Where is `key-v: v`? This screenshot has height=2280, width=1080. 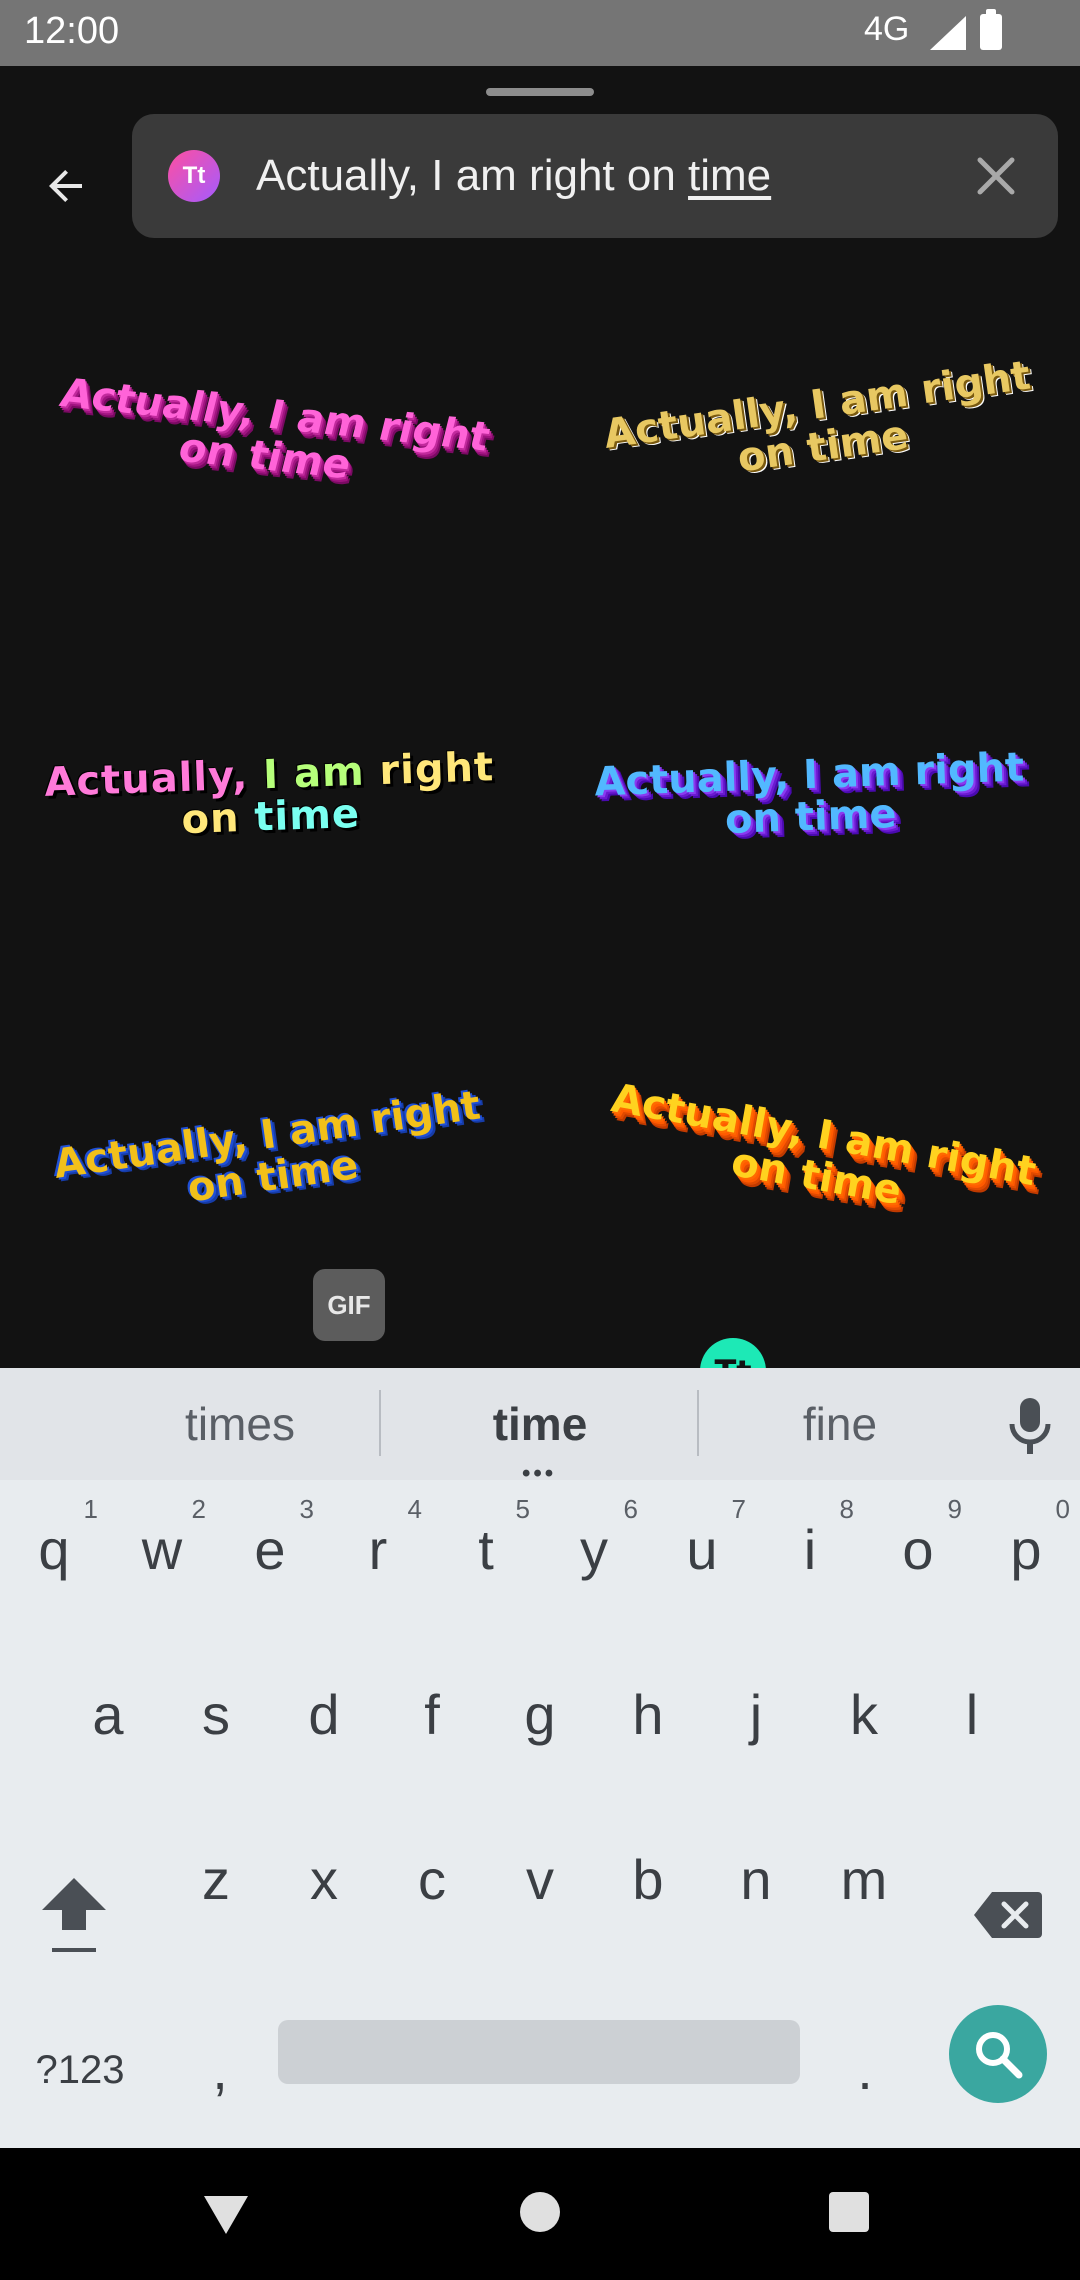 key-v: v is located at coordinates (540, 1880).